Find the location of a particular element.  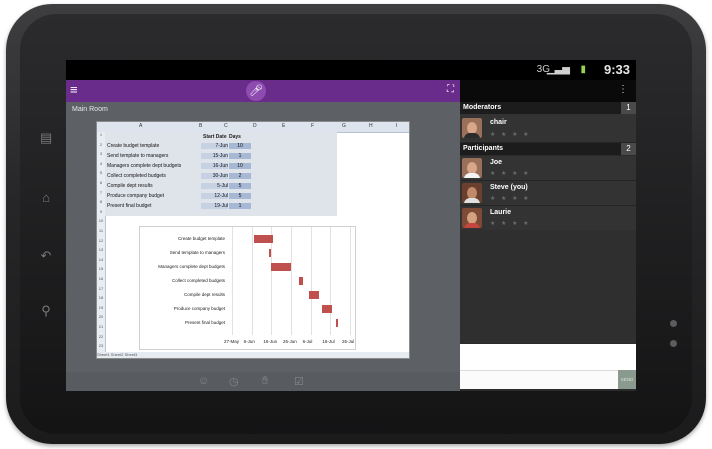

row-number: 17 is located at coordinates (101, 288).